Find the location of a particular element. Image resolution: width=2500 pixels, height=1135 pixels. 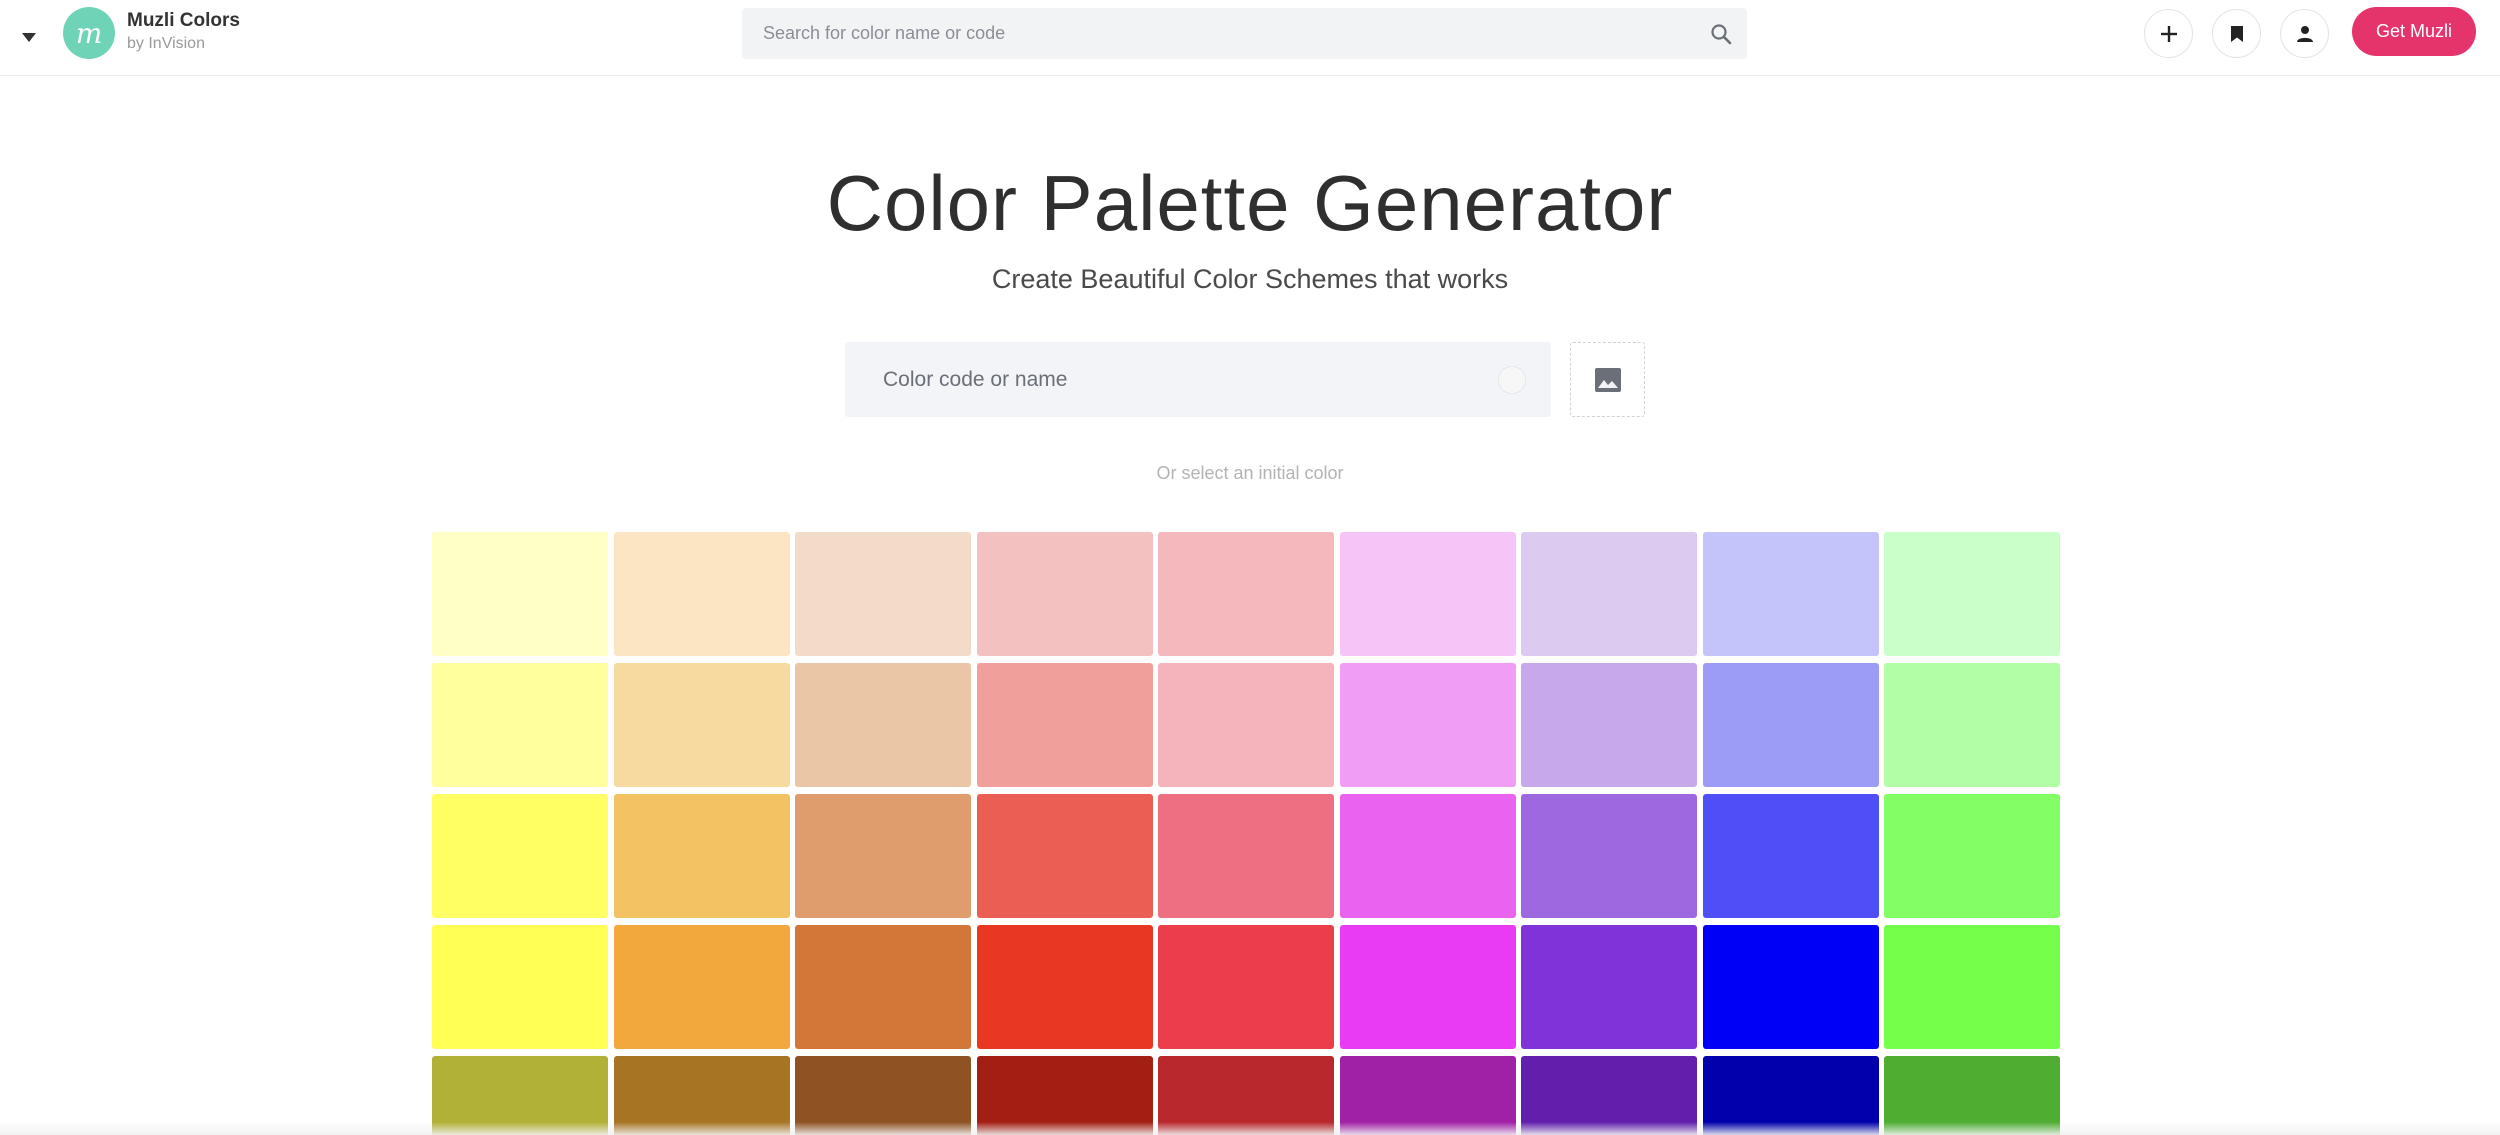

bookmark-icon is located at coordinates (2236, 33).